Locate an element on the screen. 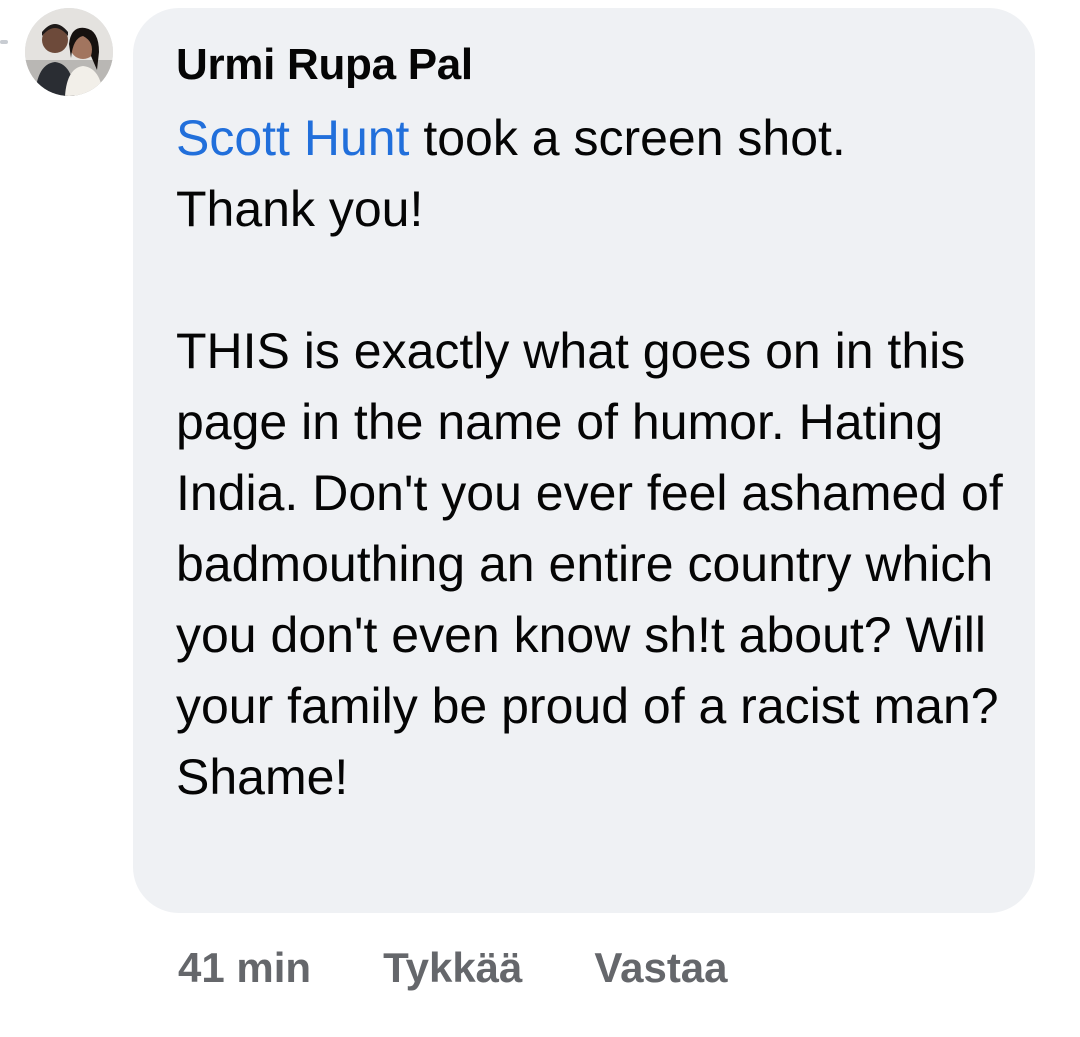 This screenshot has height=1037, width=1080. comment-author: Urmi Rupa Pal is located at coordinates (324, 65).